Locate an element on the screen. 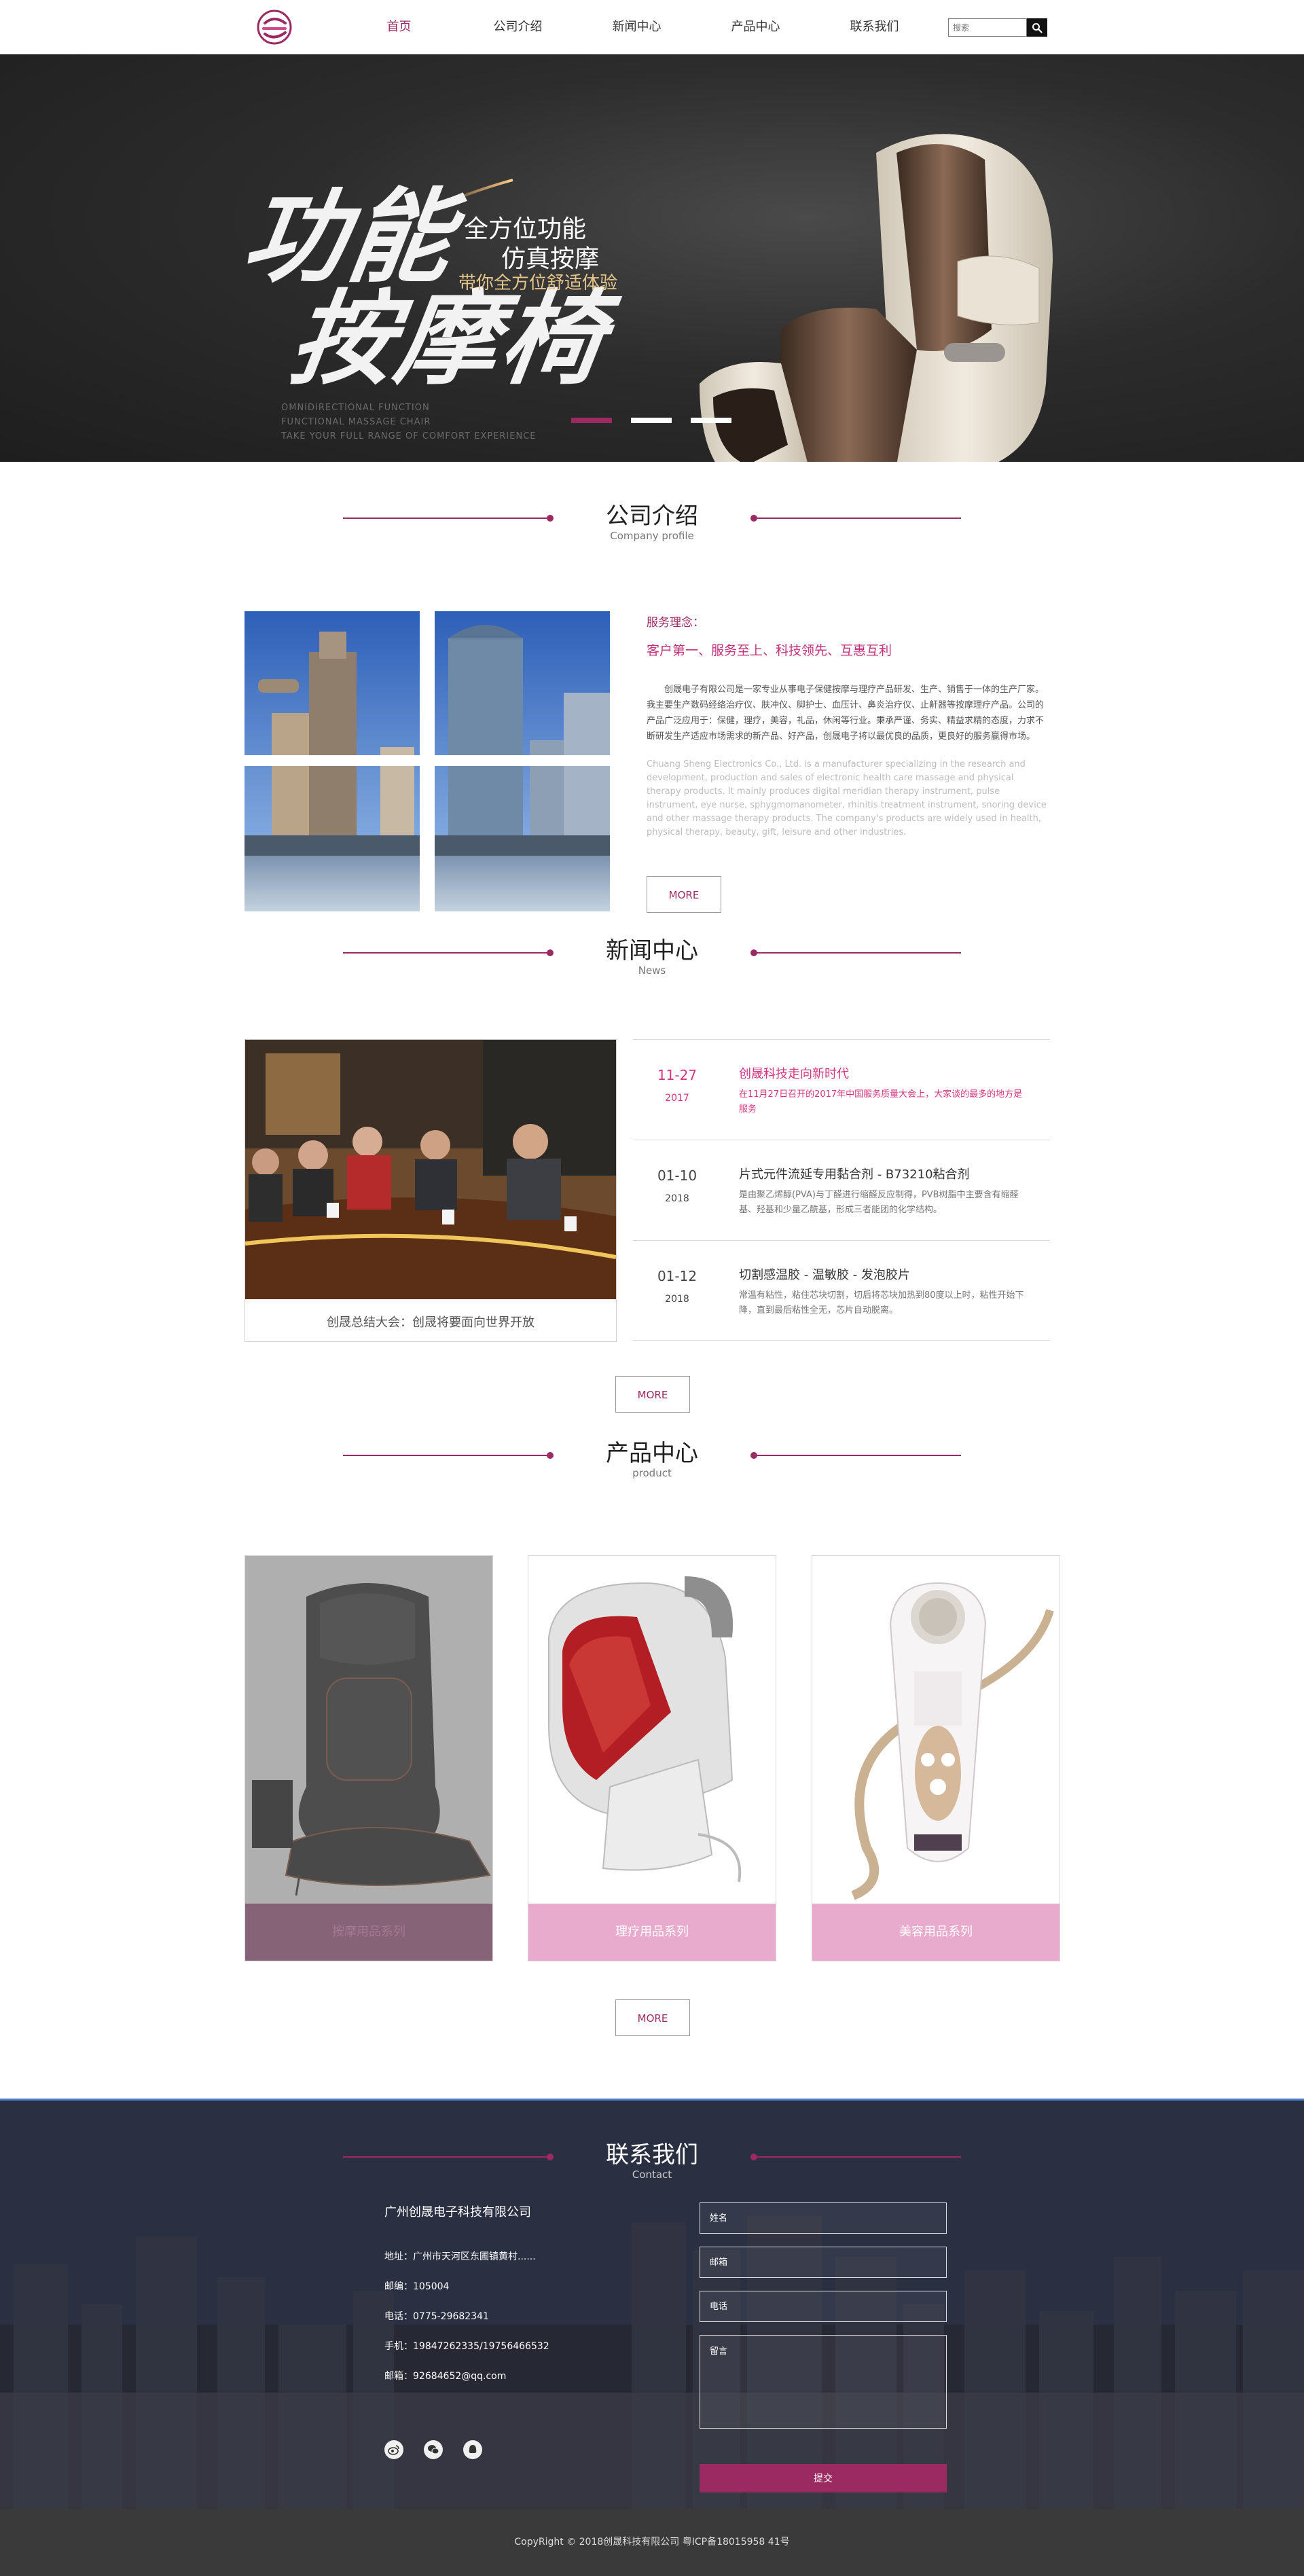 Image resolution: width=1304 pixels, height=2576 pixels. banner-en-line2: FUNCTIONAL MASSAGE CHAIR is located at coordinates (356, 422).